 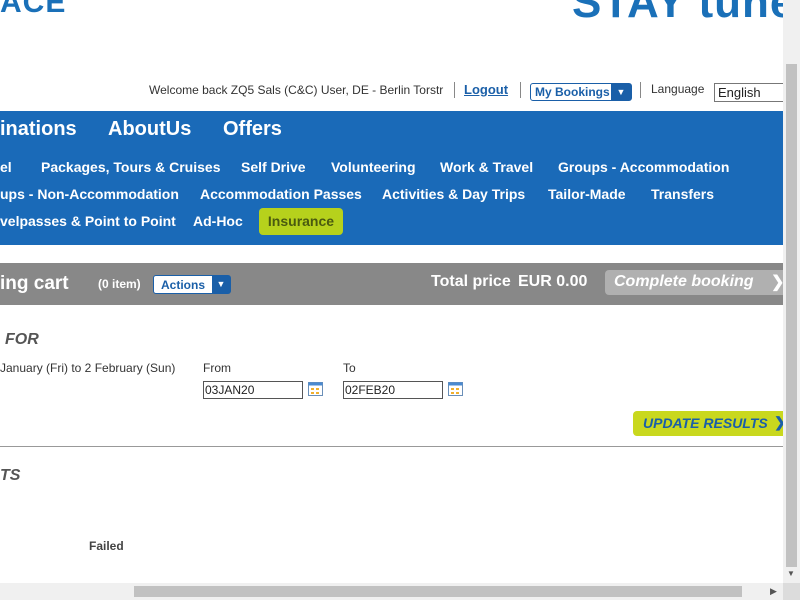 I want to click on cart-item-count: (0 item), so click(x=119, y=284).